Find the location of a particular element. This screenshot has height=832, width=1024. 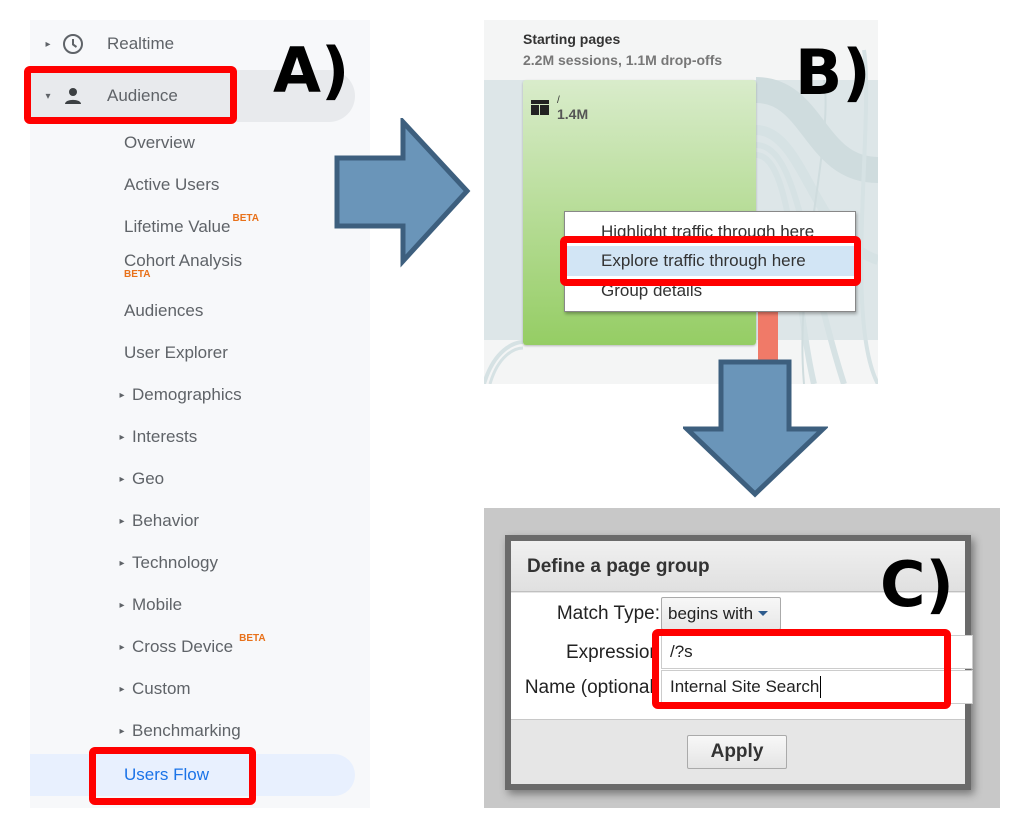

sidebar-item-label: Audiences is located at coordinates (164, 310).